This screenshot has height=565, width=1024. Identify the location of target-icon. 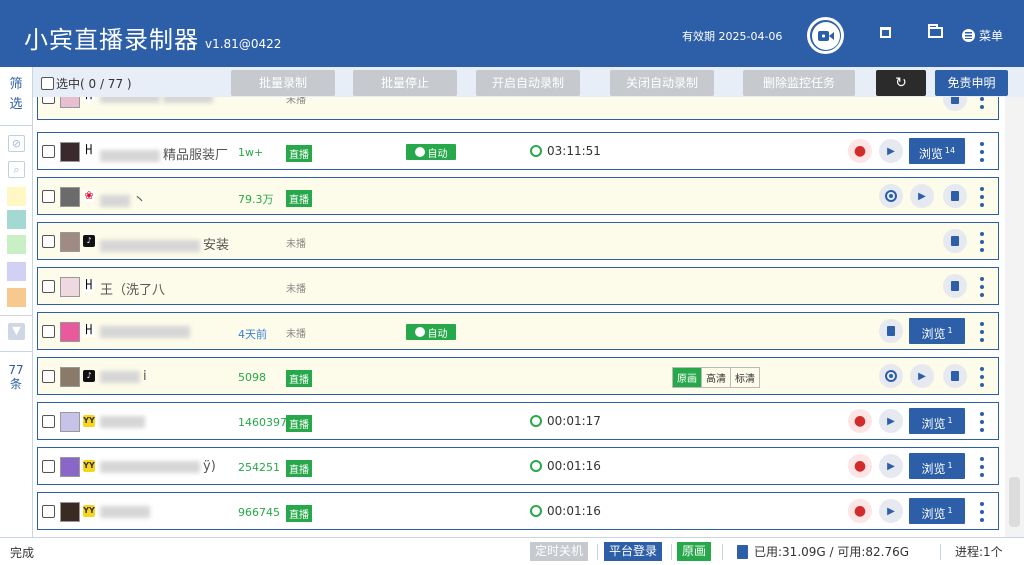
(891, 376).